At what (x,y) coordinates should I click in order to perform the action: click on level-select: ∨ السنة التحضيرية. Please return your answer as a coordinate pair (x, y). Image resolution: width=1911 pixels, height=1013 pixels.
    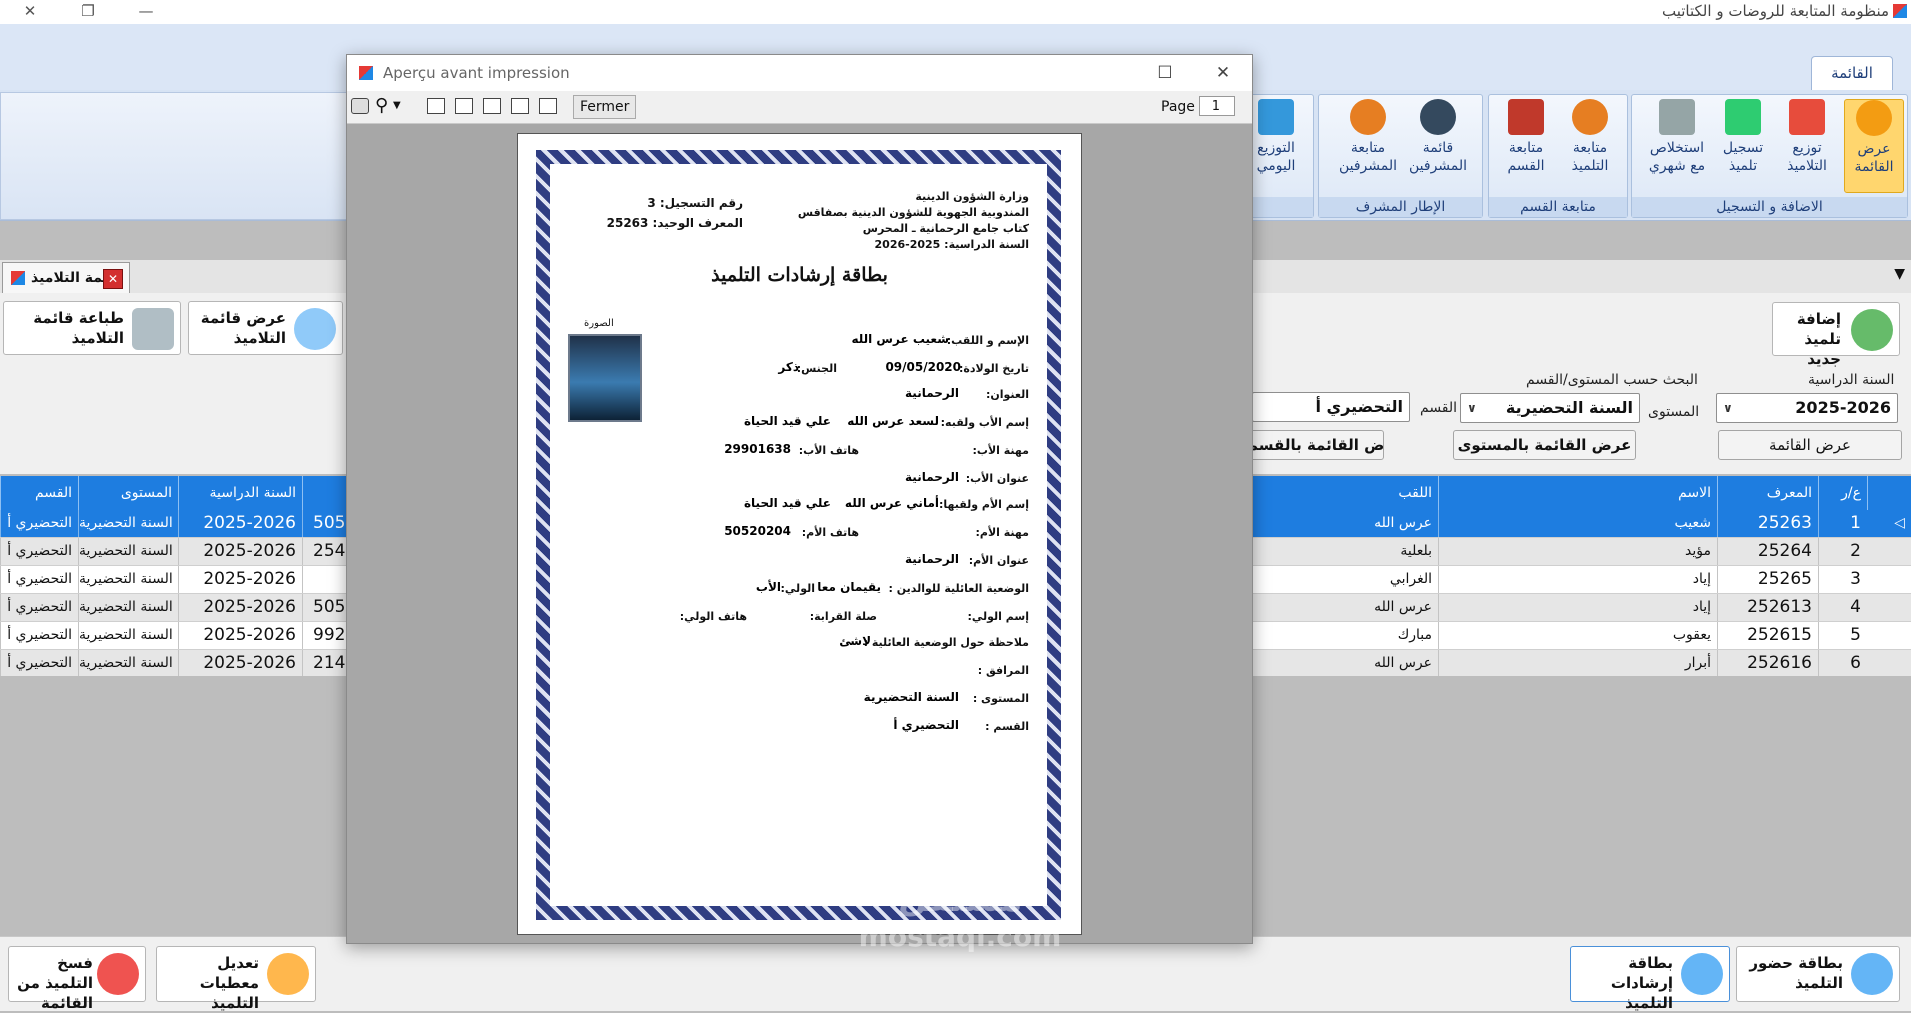
    Looking at the image, I should click on (1550, 408).